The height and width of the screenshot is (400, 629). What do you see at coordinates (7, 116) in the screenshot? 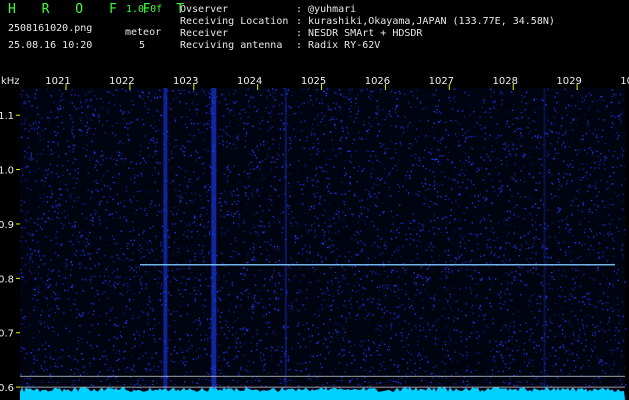
I see `freq-tick-label: 1.1` at bounding box center [7, 116].